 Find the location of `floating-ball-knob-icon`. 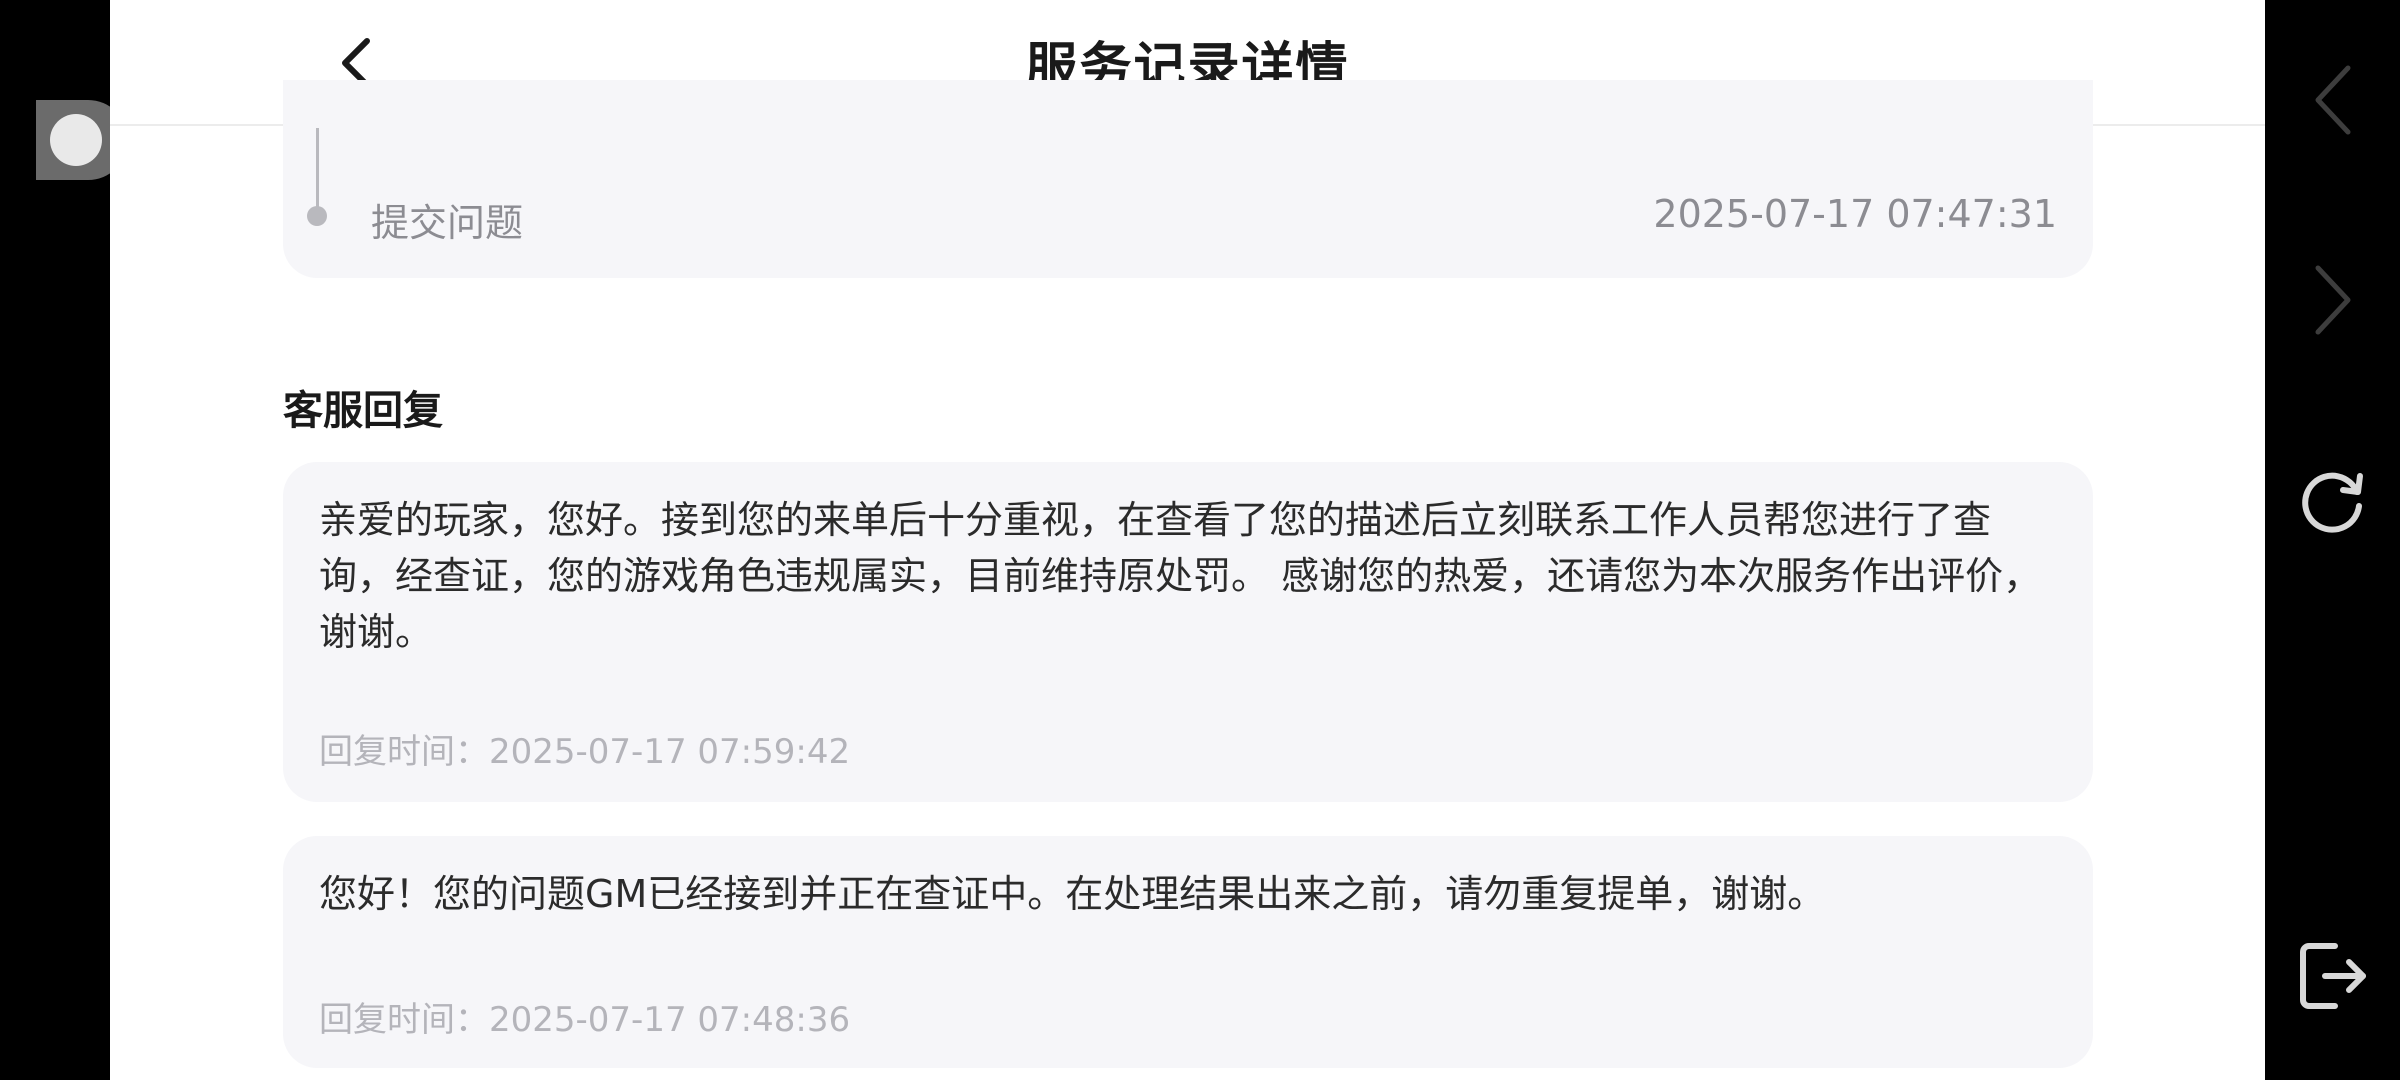

floating-ball-knob-icon is located at coordinates (76, 140).